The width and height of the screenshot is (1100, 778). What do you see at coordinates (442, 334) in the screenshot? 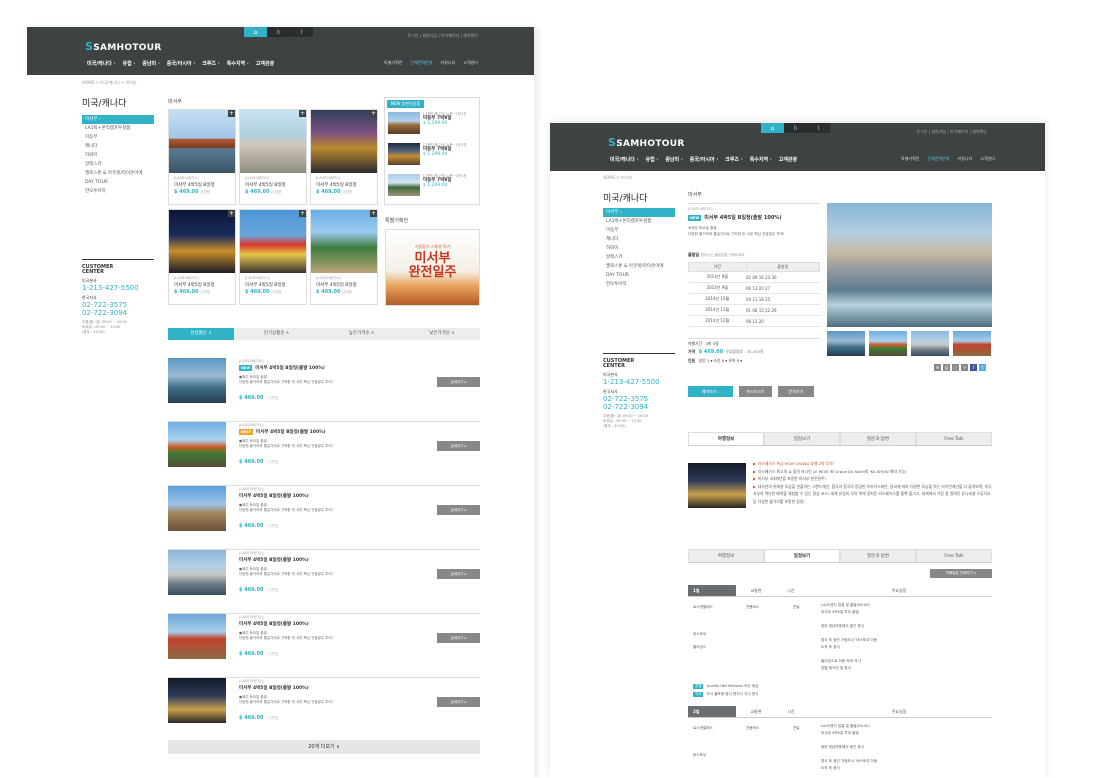
I see `sort-tab: 낮은가격순 ∧` at bounding box center [442, 334].